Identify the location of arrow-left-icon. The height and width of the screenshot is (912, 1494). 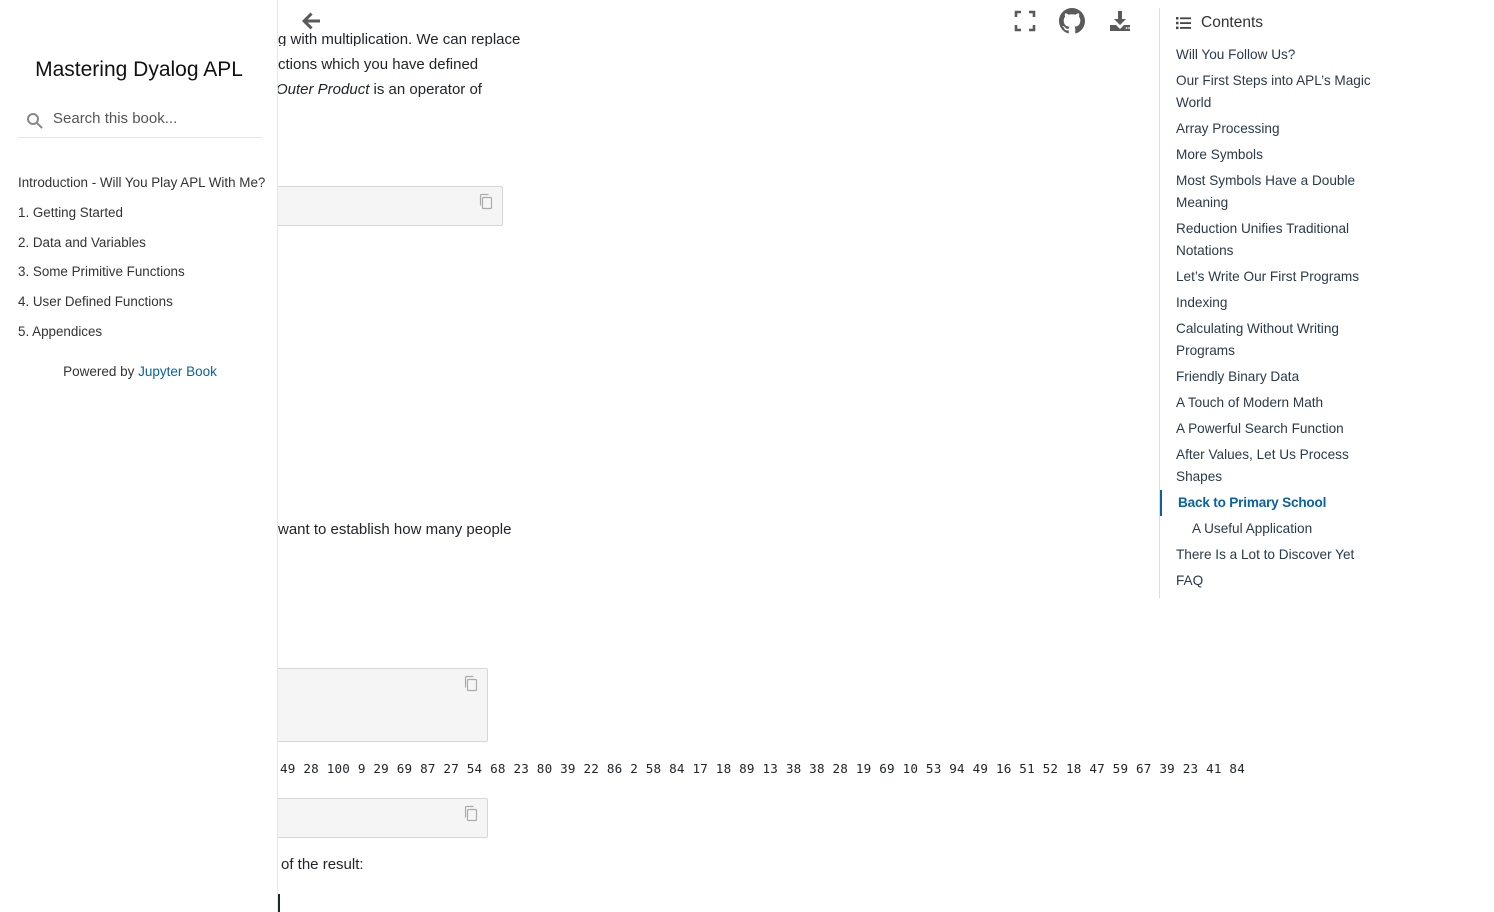
(311, 21).